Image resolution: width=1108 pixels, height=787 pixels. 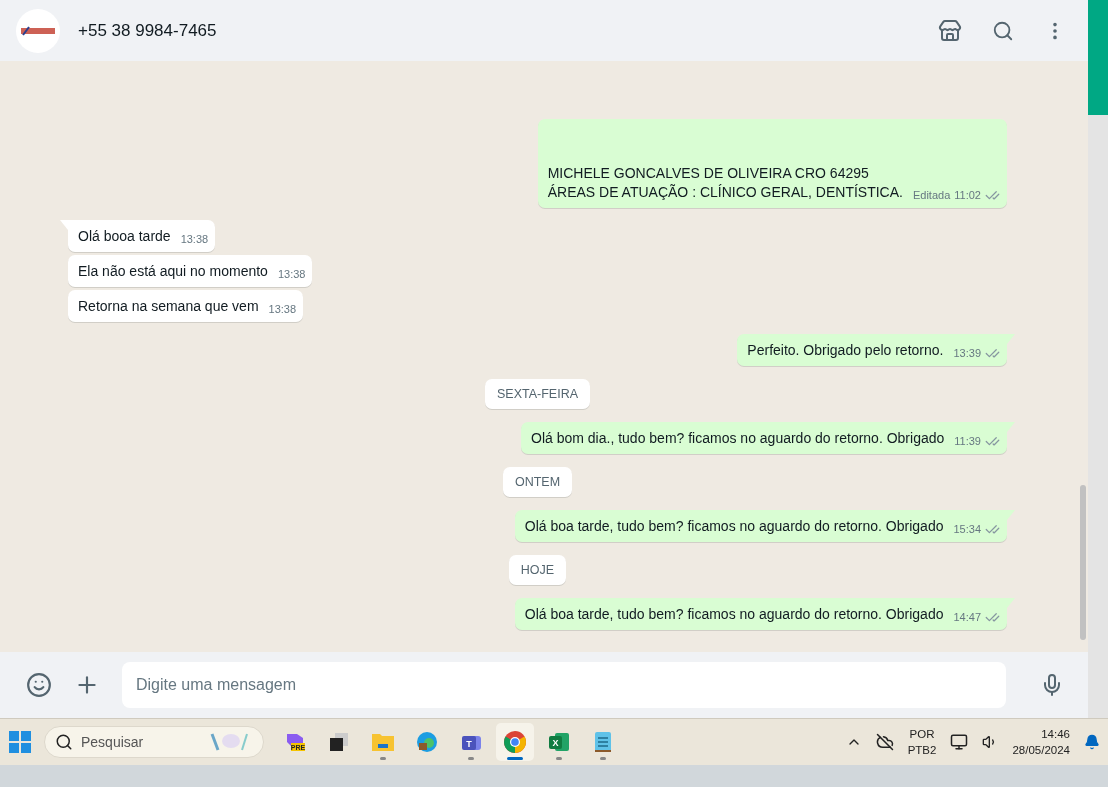 What do you see at coordinates (967, 529) in the screenshot?
I see `message-time: 15:34` at bounding box center [967, 529].